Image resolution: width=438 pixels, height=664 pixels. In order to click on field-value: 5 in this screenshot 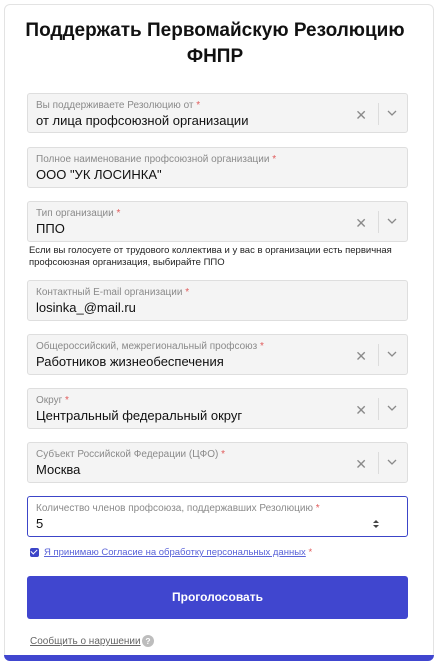, I will do `click(40, 523)`.